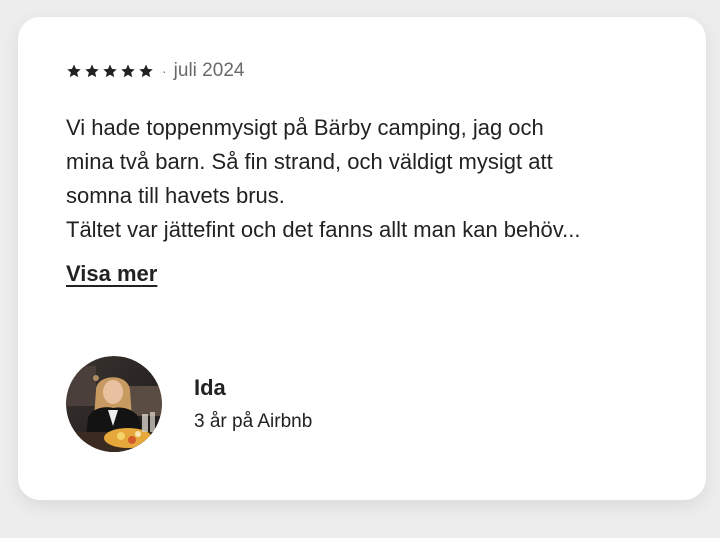 The image size is (720, 538). What do you see at coordinates (253, 404) in the screenshot?
I see `reviewer-info: Ida 3 år på Airbnb` at bounding box center [253, 404].